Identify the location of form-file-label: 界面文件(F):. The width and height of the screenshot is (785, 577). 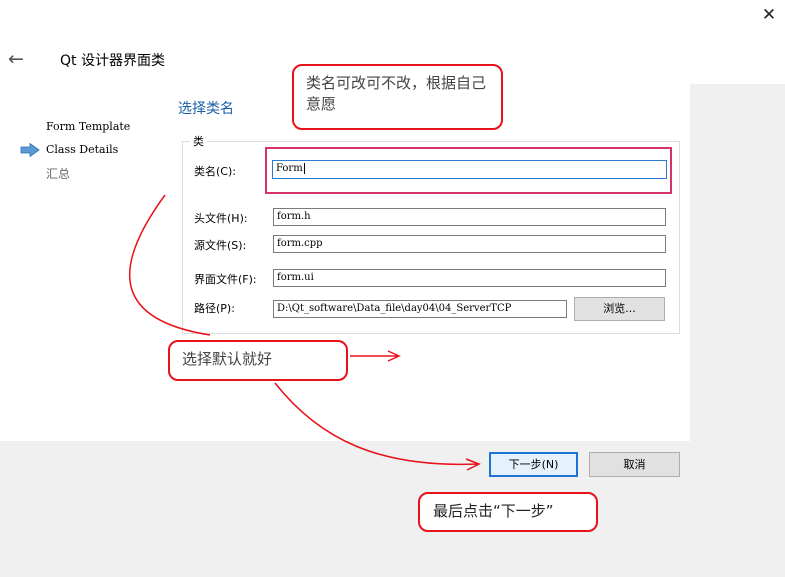
(225, 279).